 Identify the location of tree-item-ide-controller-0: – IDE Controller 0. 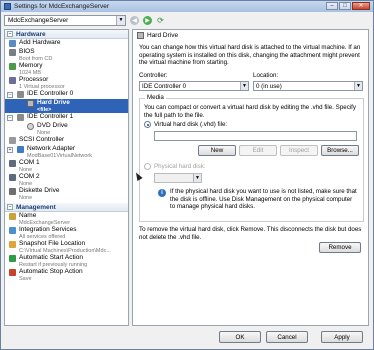
(66, 94).